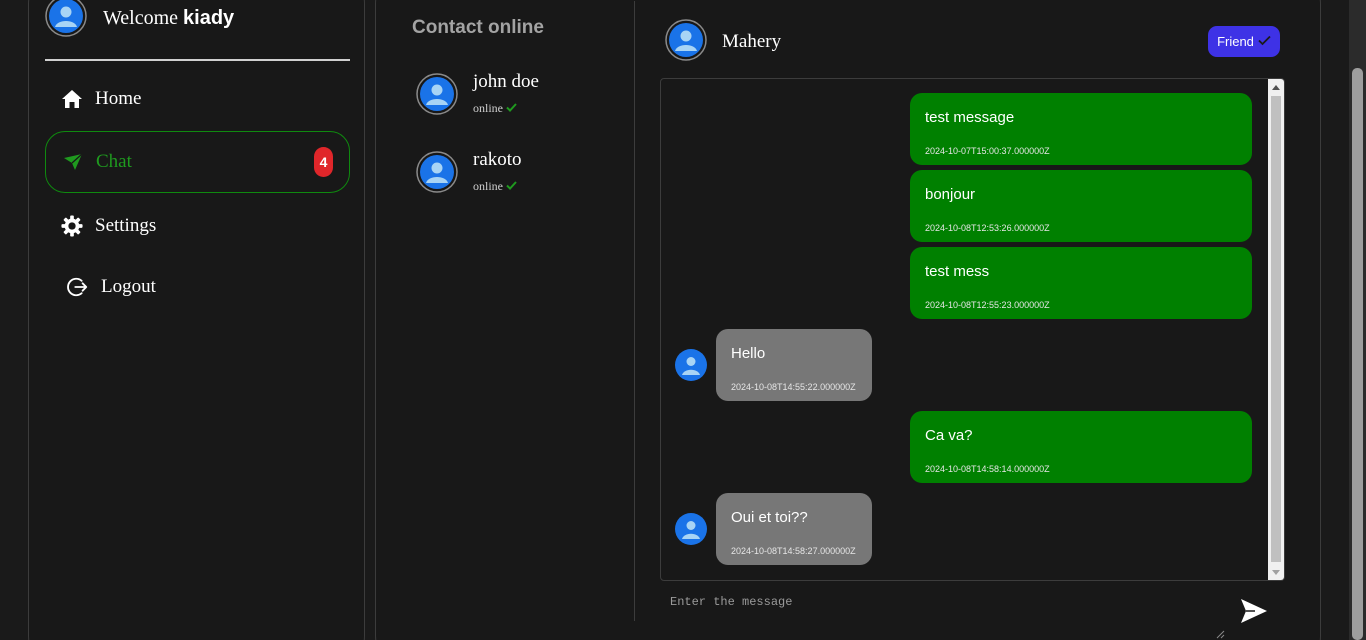 The image size is (1366, 640). Describe the element at coordinates (949, 435) in the screenshot. I see `message-text: Ca va?` at that location.